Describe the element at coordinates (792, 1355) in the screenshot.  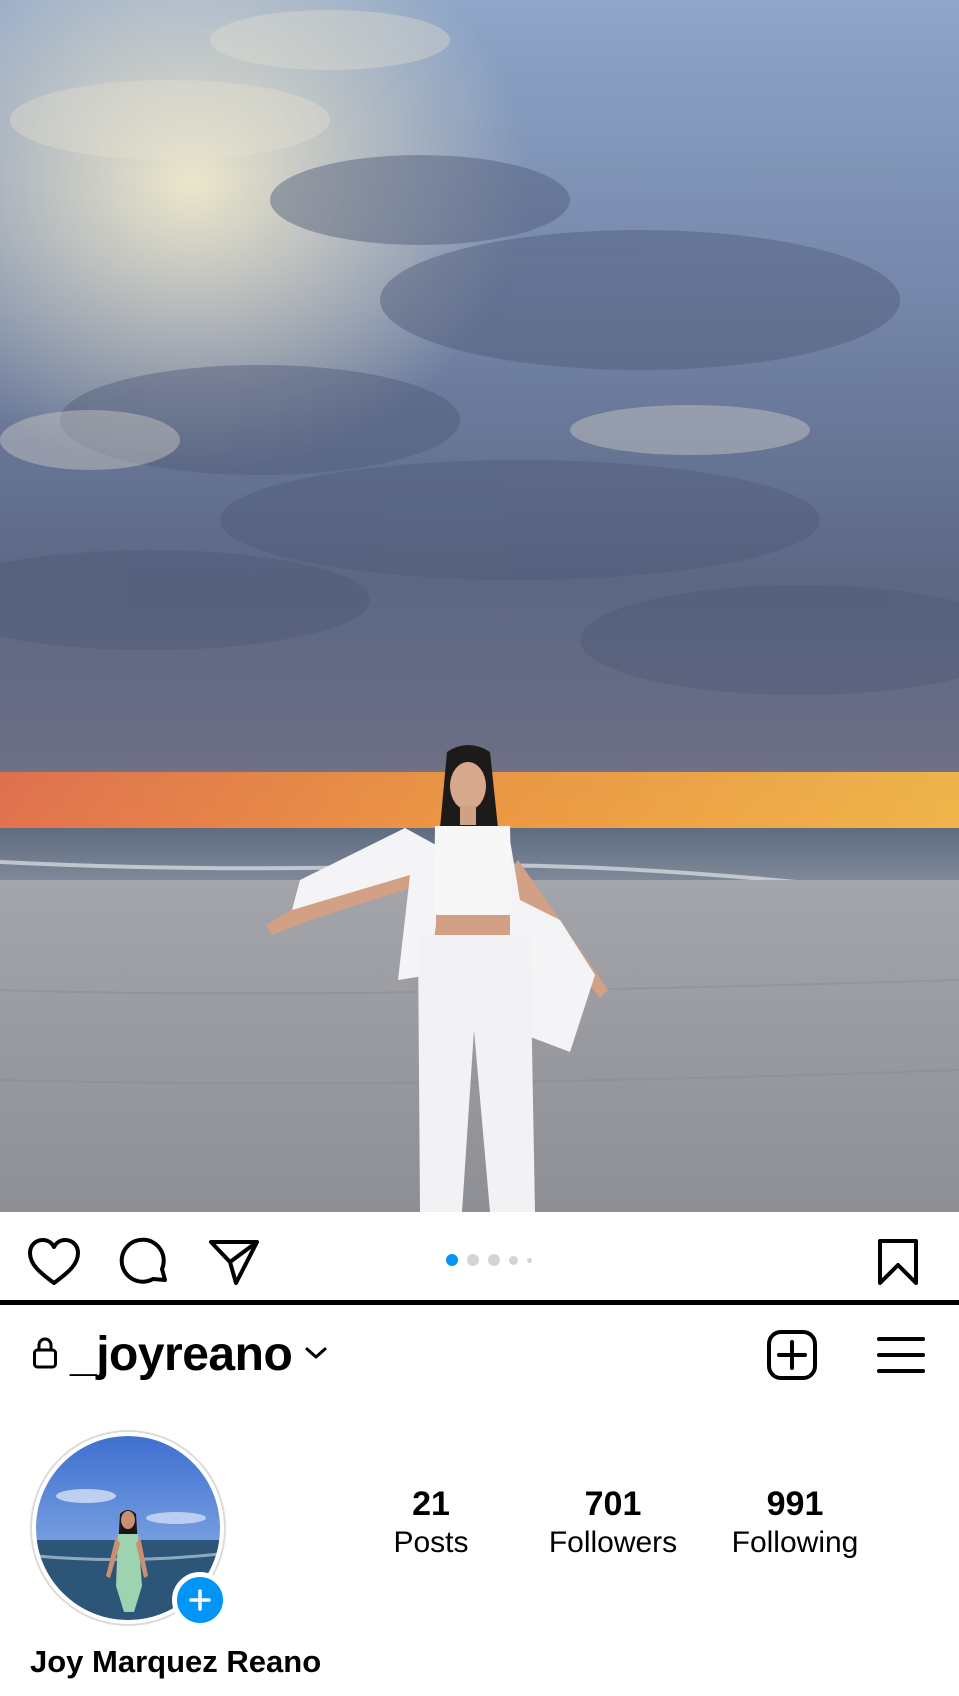
I see `create-post-icon` at that location.